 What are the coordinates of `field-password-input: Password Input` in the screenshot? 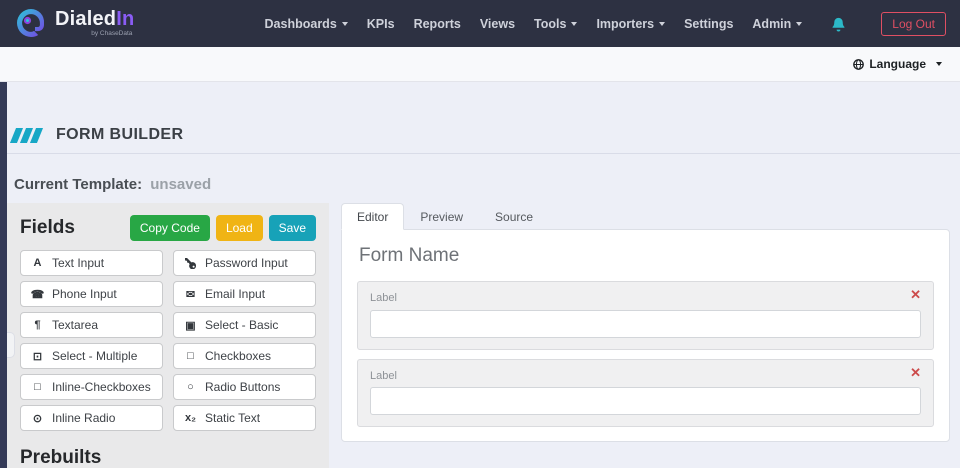 It's located at (244, 263).